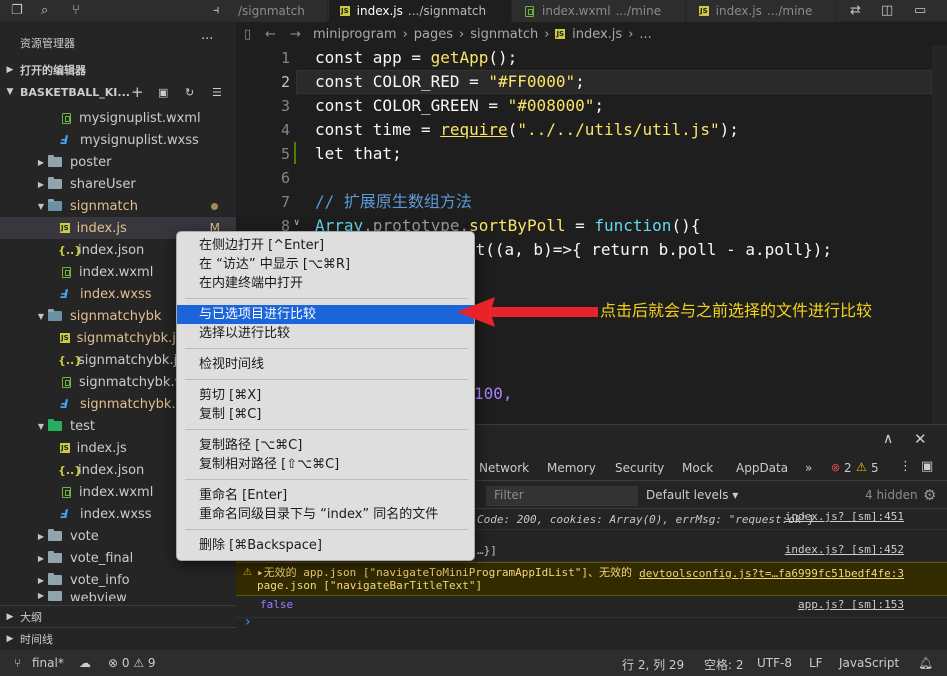  What do you see at coordinates (861, 467) in the screenshot?
I see `warning-count-icon: ⚠` at bounding box center [861, 467].